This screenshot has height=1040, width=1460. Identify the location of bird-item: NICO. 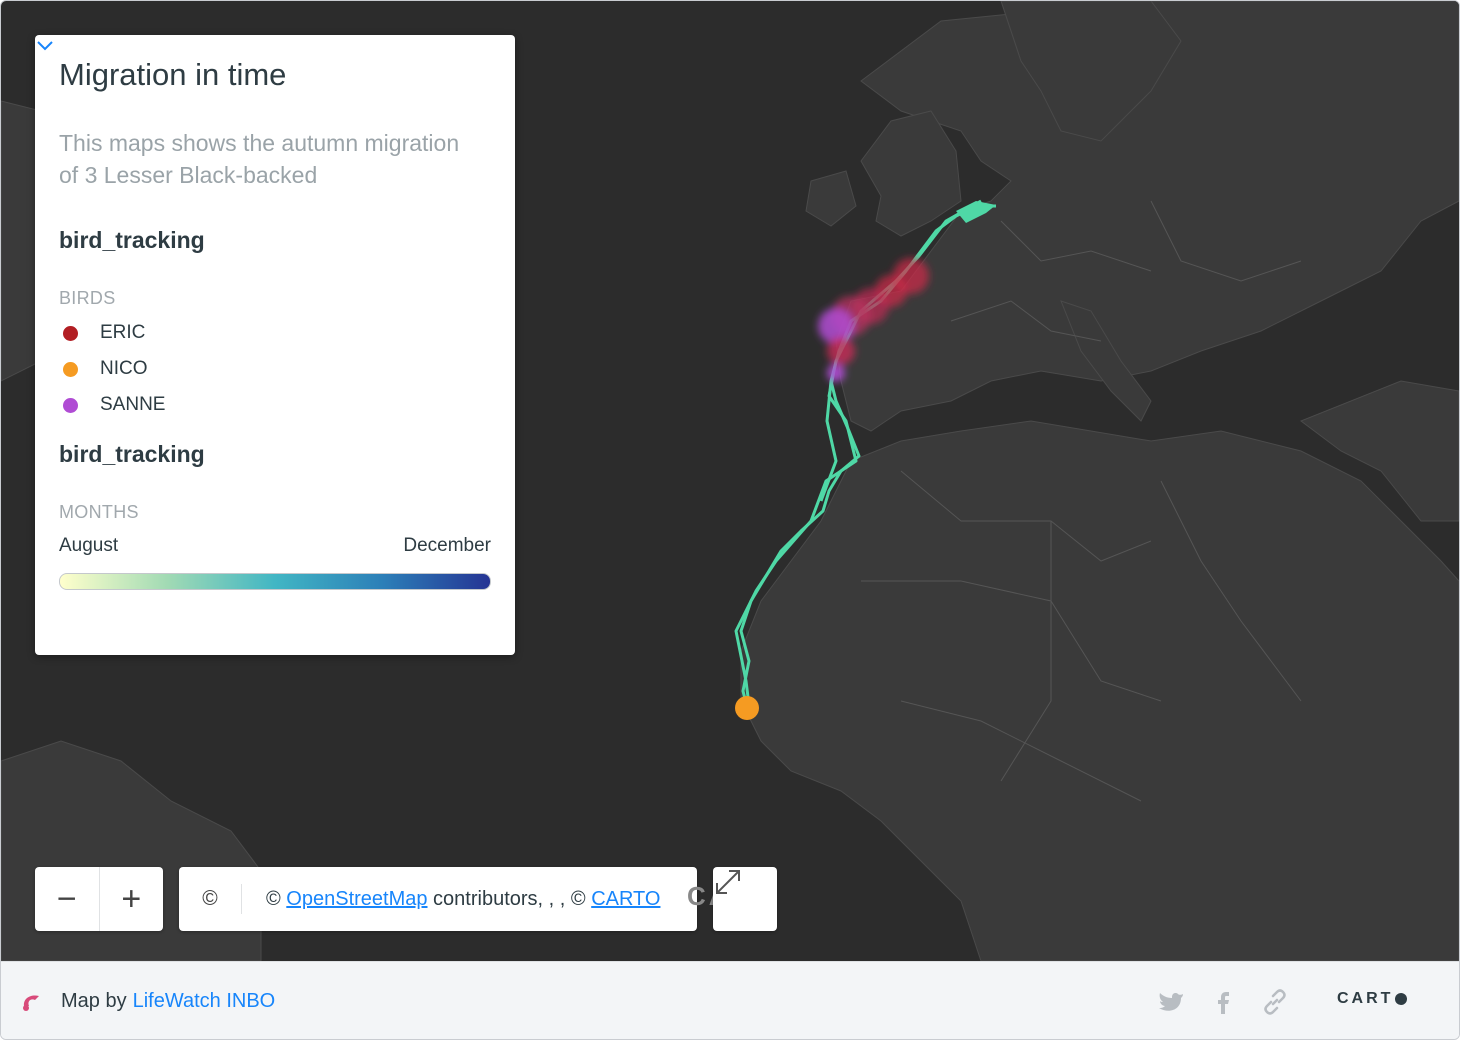
(275, 369).